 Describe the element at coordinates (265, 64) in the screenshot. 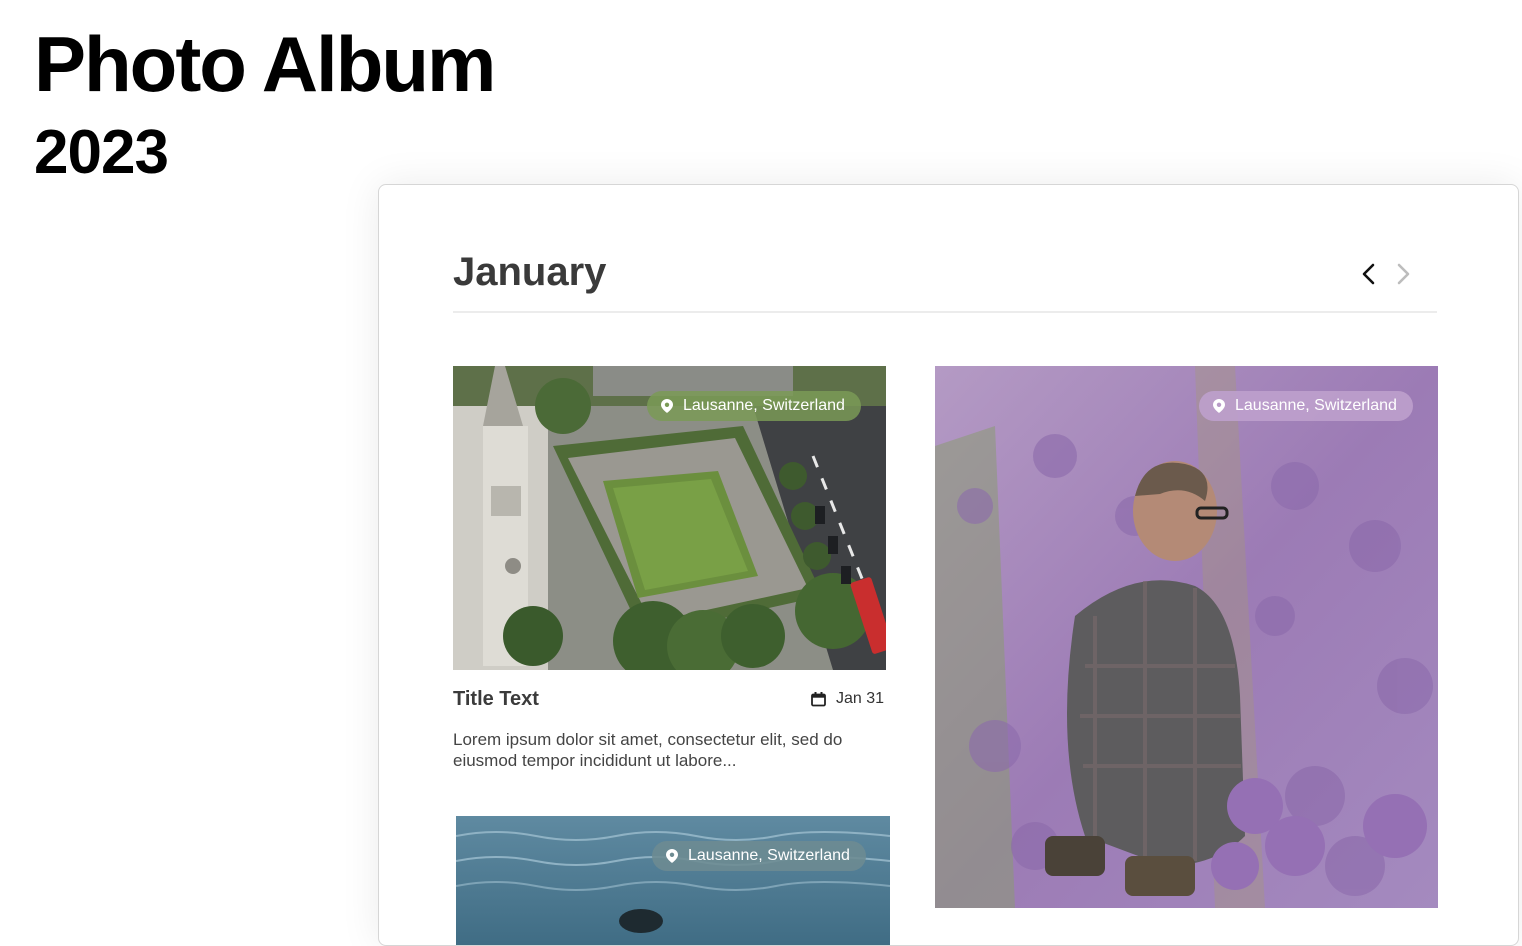

I see `page-title: Photo Album` at that location.